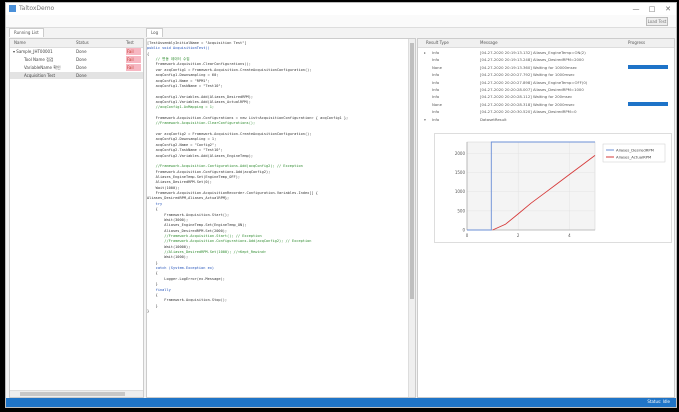  I want to click on window-title: TaltoxDemo, so click(37, 8).